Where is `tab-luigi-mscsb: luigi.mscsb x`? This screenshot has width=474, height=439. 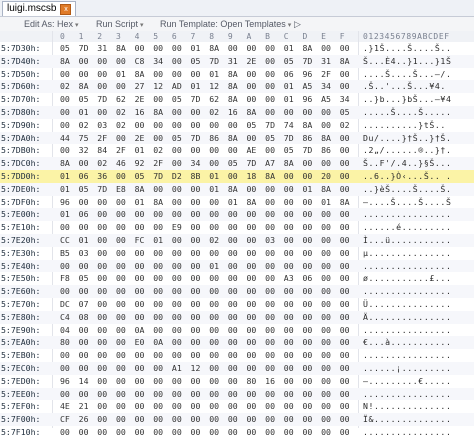
tab-luigi-mscsb: luigi.mscsb x is located at coordinates (39, 8).